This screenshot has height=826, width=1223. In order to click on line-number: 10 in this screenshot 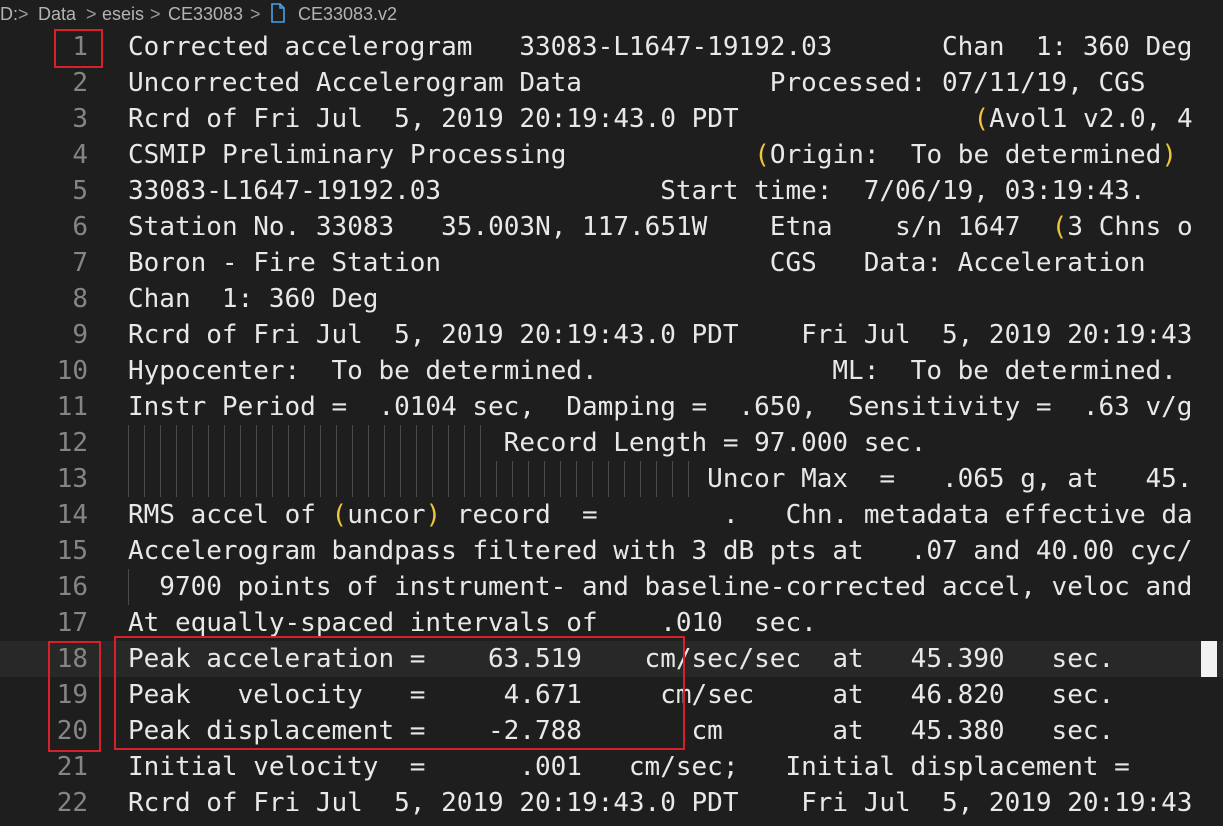, I will do `click(72, 371)`.